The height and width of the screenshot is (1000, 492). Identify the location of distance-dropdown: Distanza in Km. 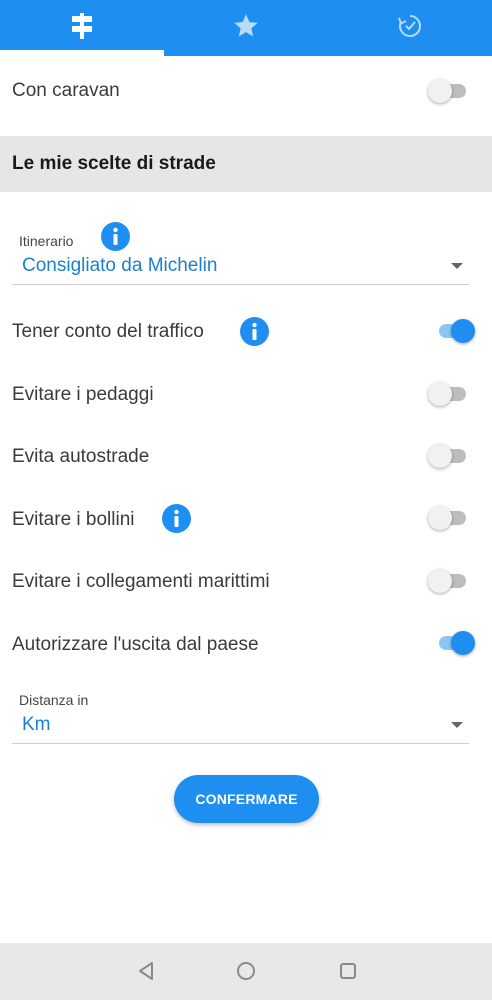
(246, 716).